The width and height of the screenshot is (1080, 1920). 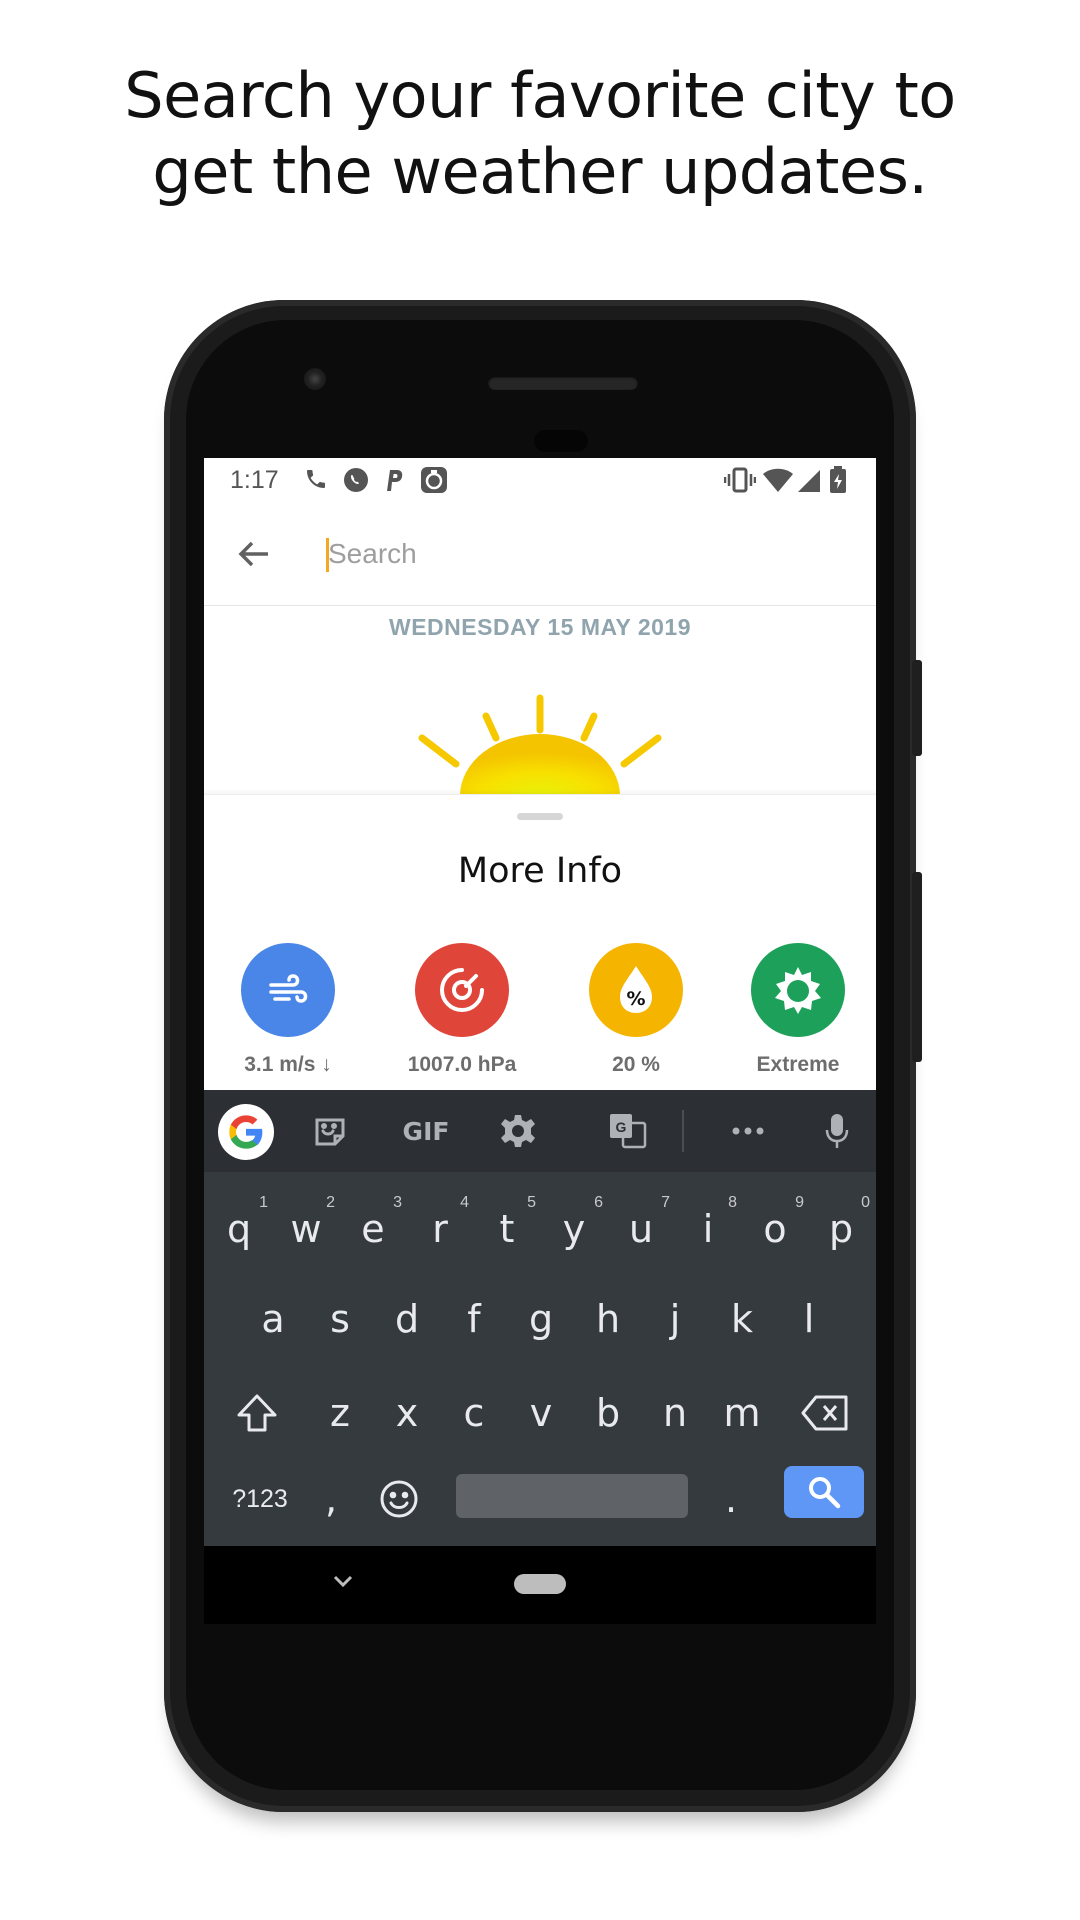 I want to click on key-hint: 9, so click(x=799, y=1202).